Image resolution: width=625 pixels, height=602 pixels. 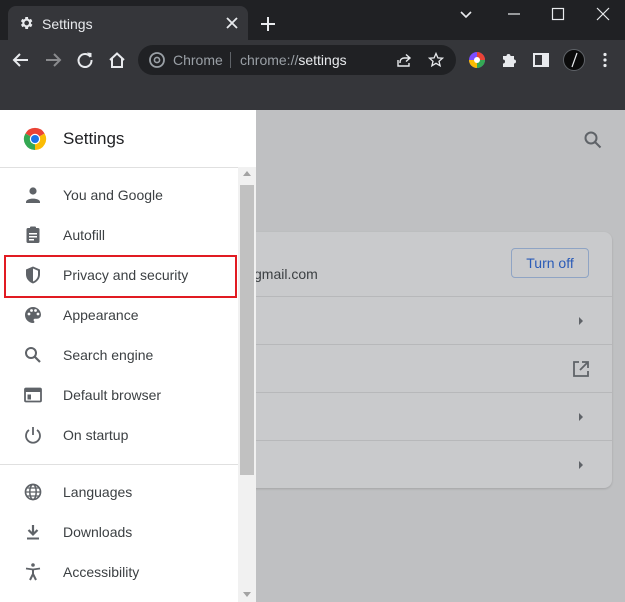 I want to click on address-divider, so click(x=230, y=60).